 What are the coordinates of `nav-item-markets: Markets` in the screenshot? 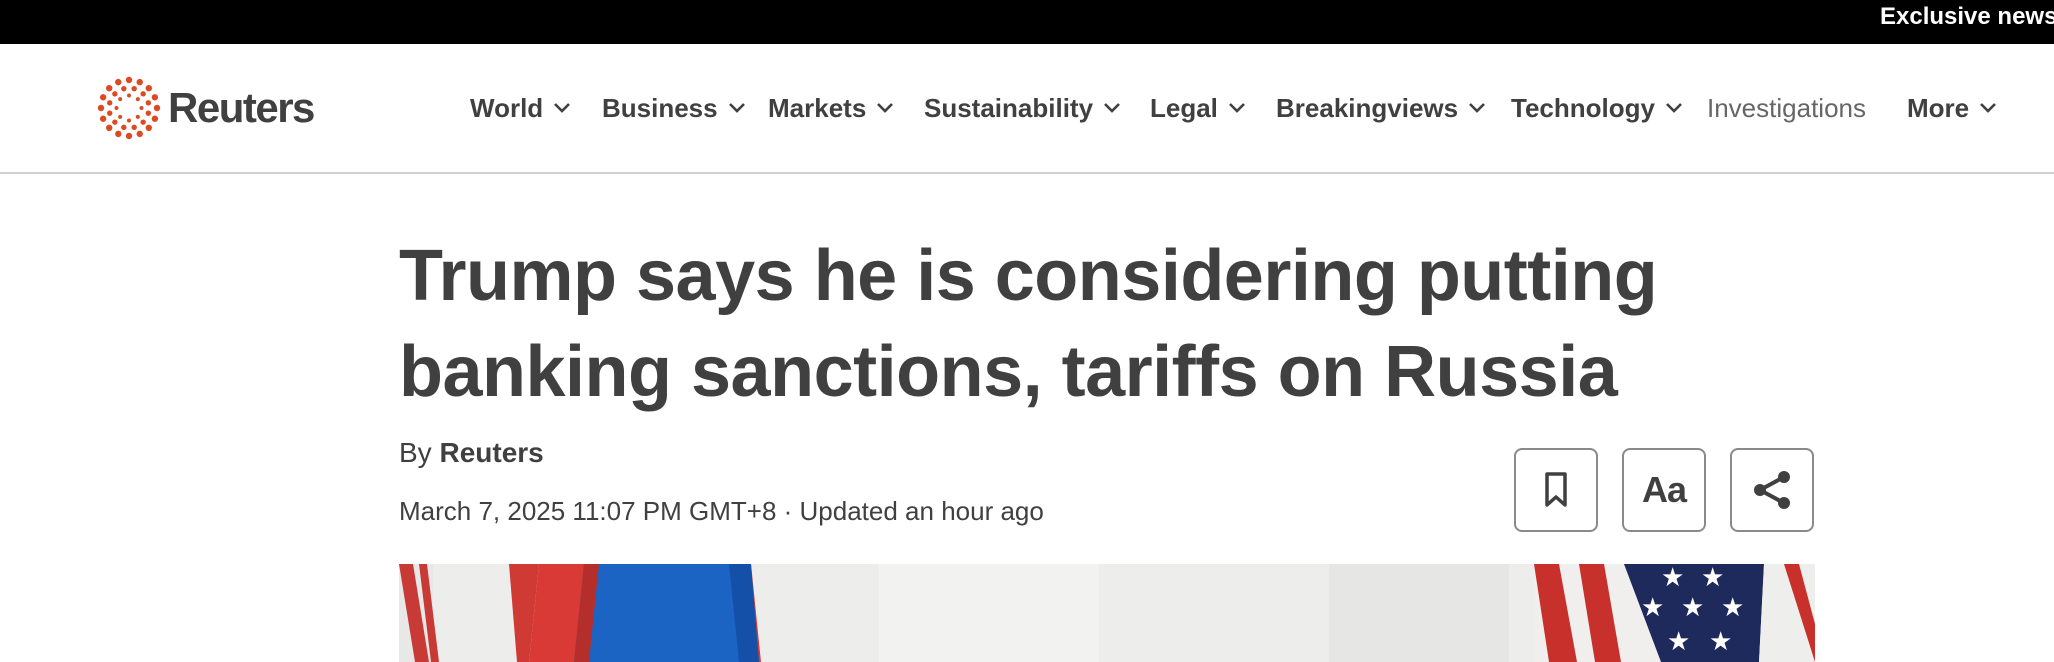 It's located at (831, 108).